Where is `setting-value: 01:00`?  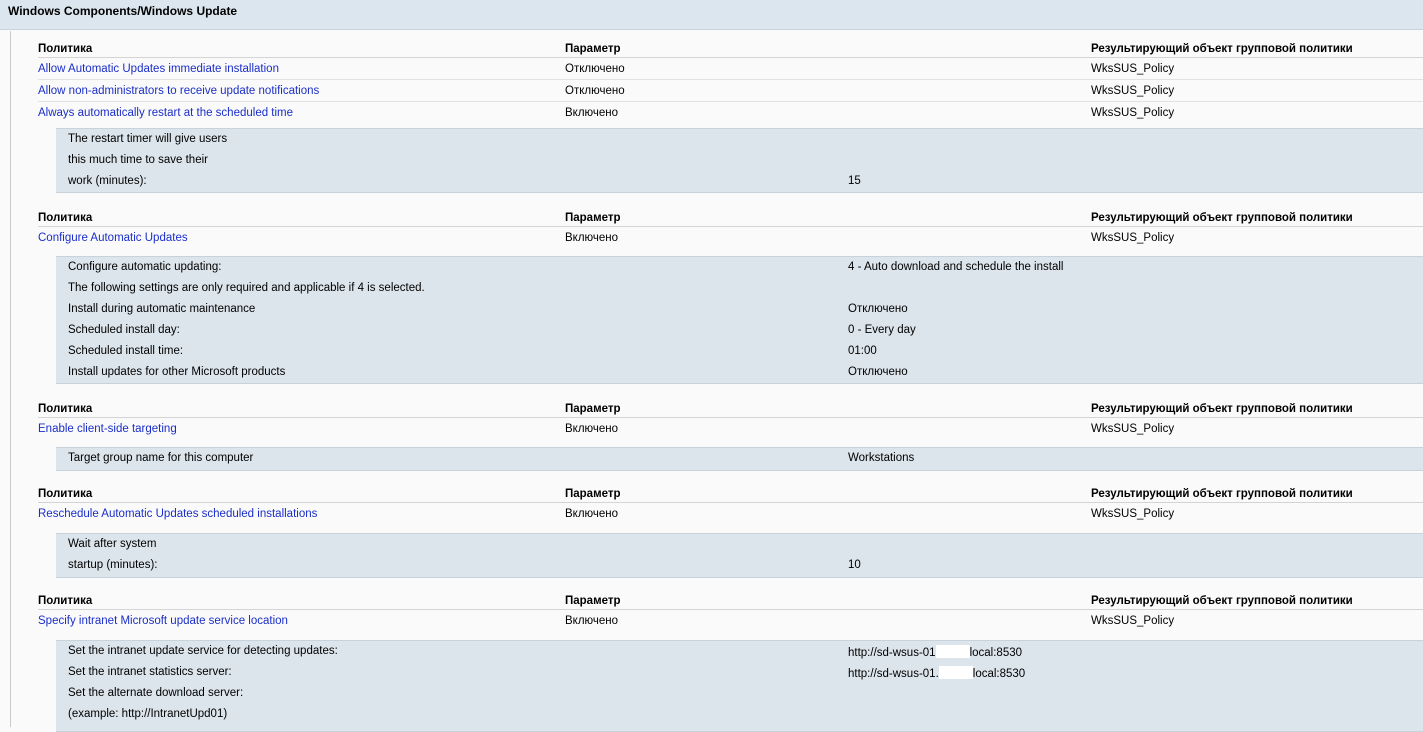
setting-value: 01:00 is located at coordinates (862, 351).